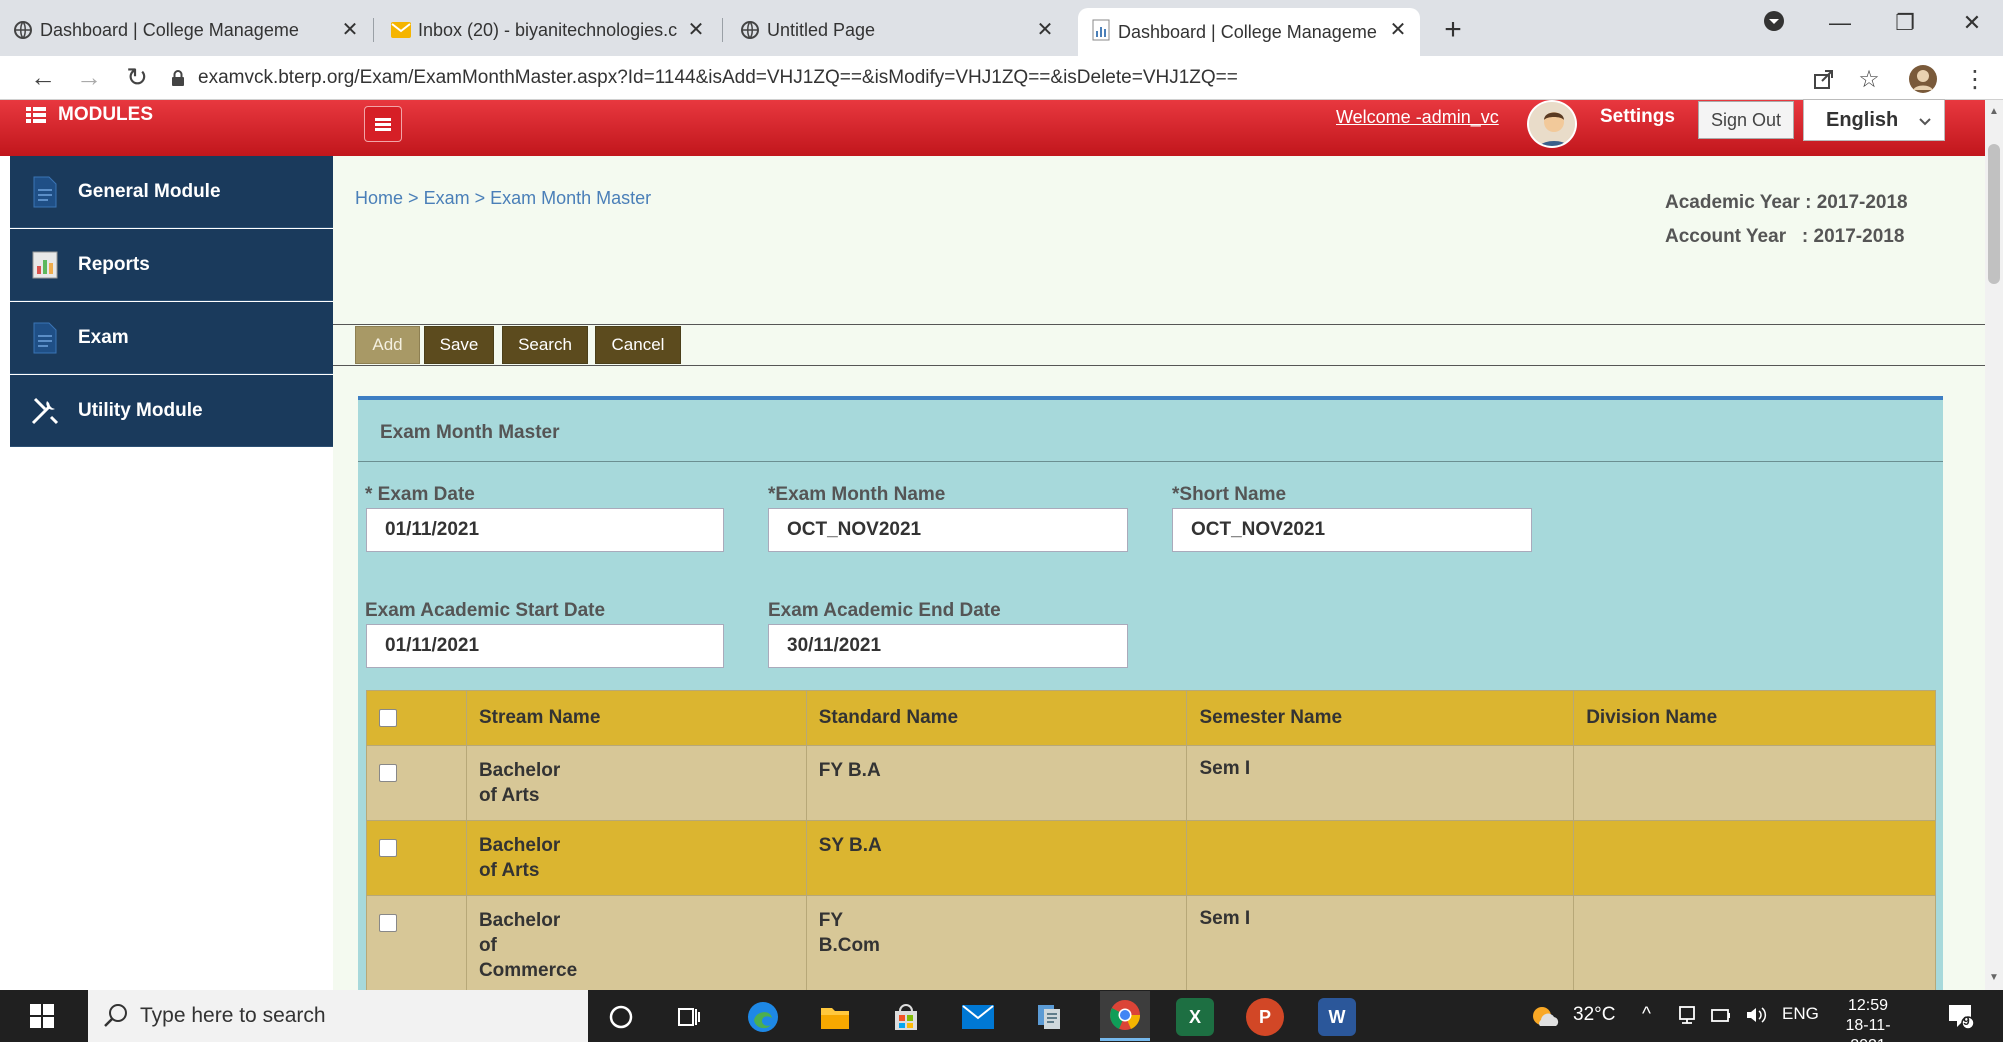  I want to click on share-icon, so click(1823, 79).